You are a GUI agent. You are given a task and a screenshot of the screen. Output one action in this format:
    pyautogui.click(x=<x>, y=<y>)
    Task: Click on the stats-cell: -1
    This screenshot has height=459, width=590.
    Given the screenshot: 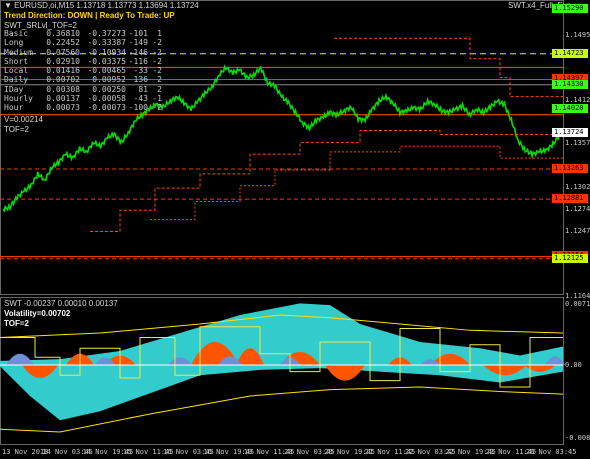 What is the action you would take?
    pyautogui.click(x=157, y=99)
    